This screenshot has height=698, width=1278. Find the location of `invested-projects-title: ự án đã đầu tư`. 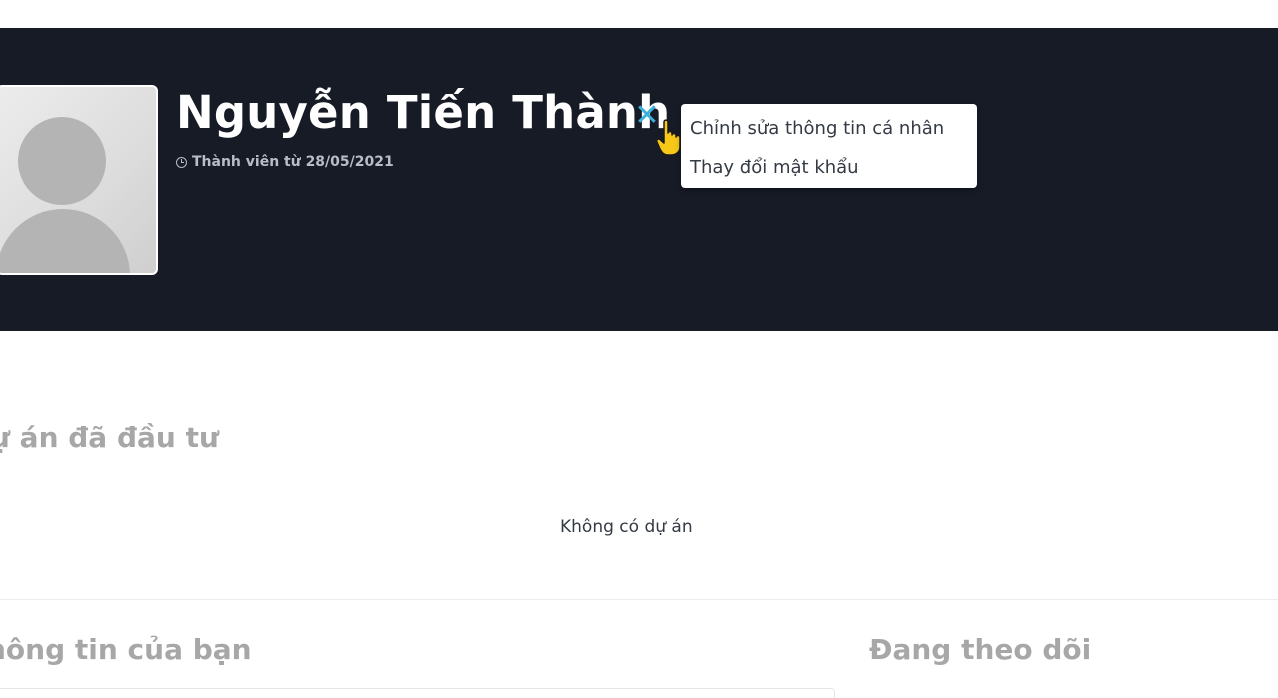

invested-projects-title: ự án đã đầu tư is located at coordinates (109, 437).